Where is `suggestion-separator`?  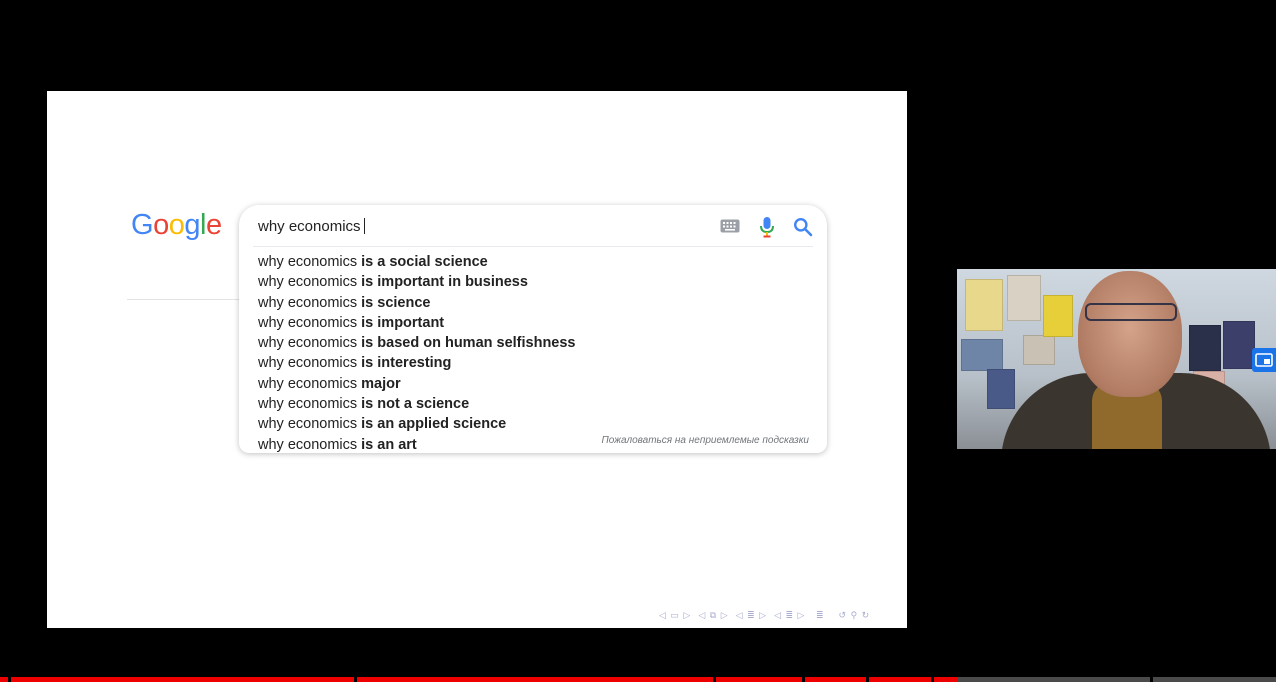 suggestion-separator is located at coordinates (533, 246).